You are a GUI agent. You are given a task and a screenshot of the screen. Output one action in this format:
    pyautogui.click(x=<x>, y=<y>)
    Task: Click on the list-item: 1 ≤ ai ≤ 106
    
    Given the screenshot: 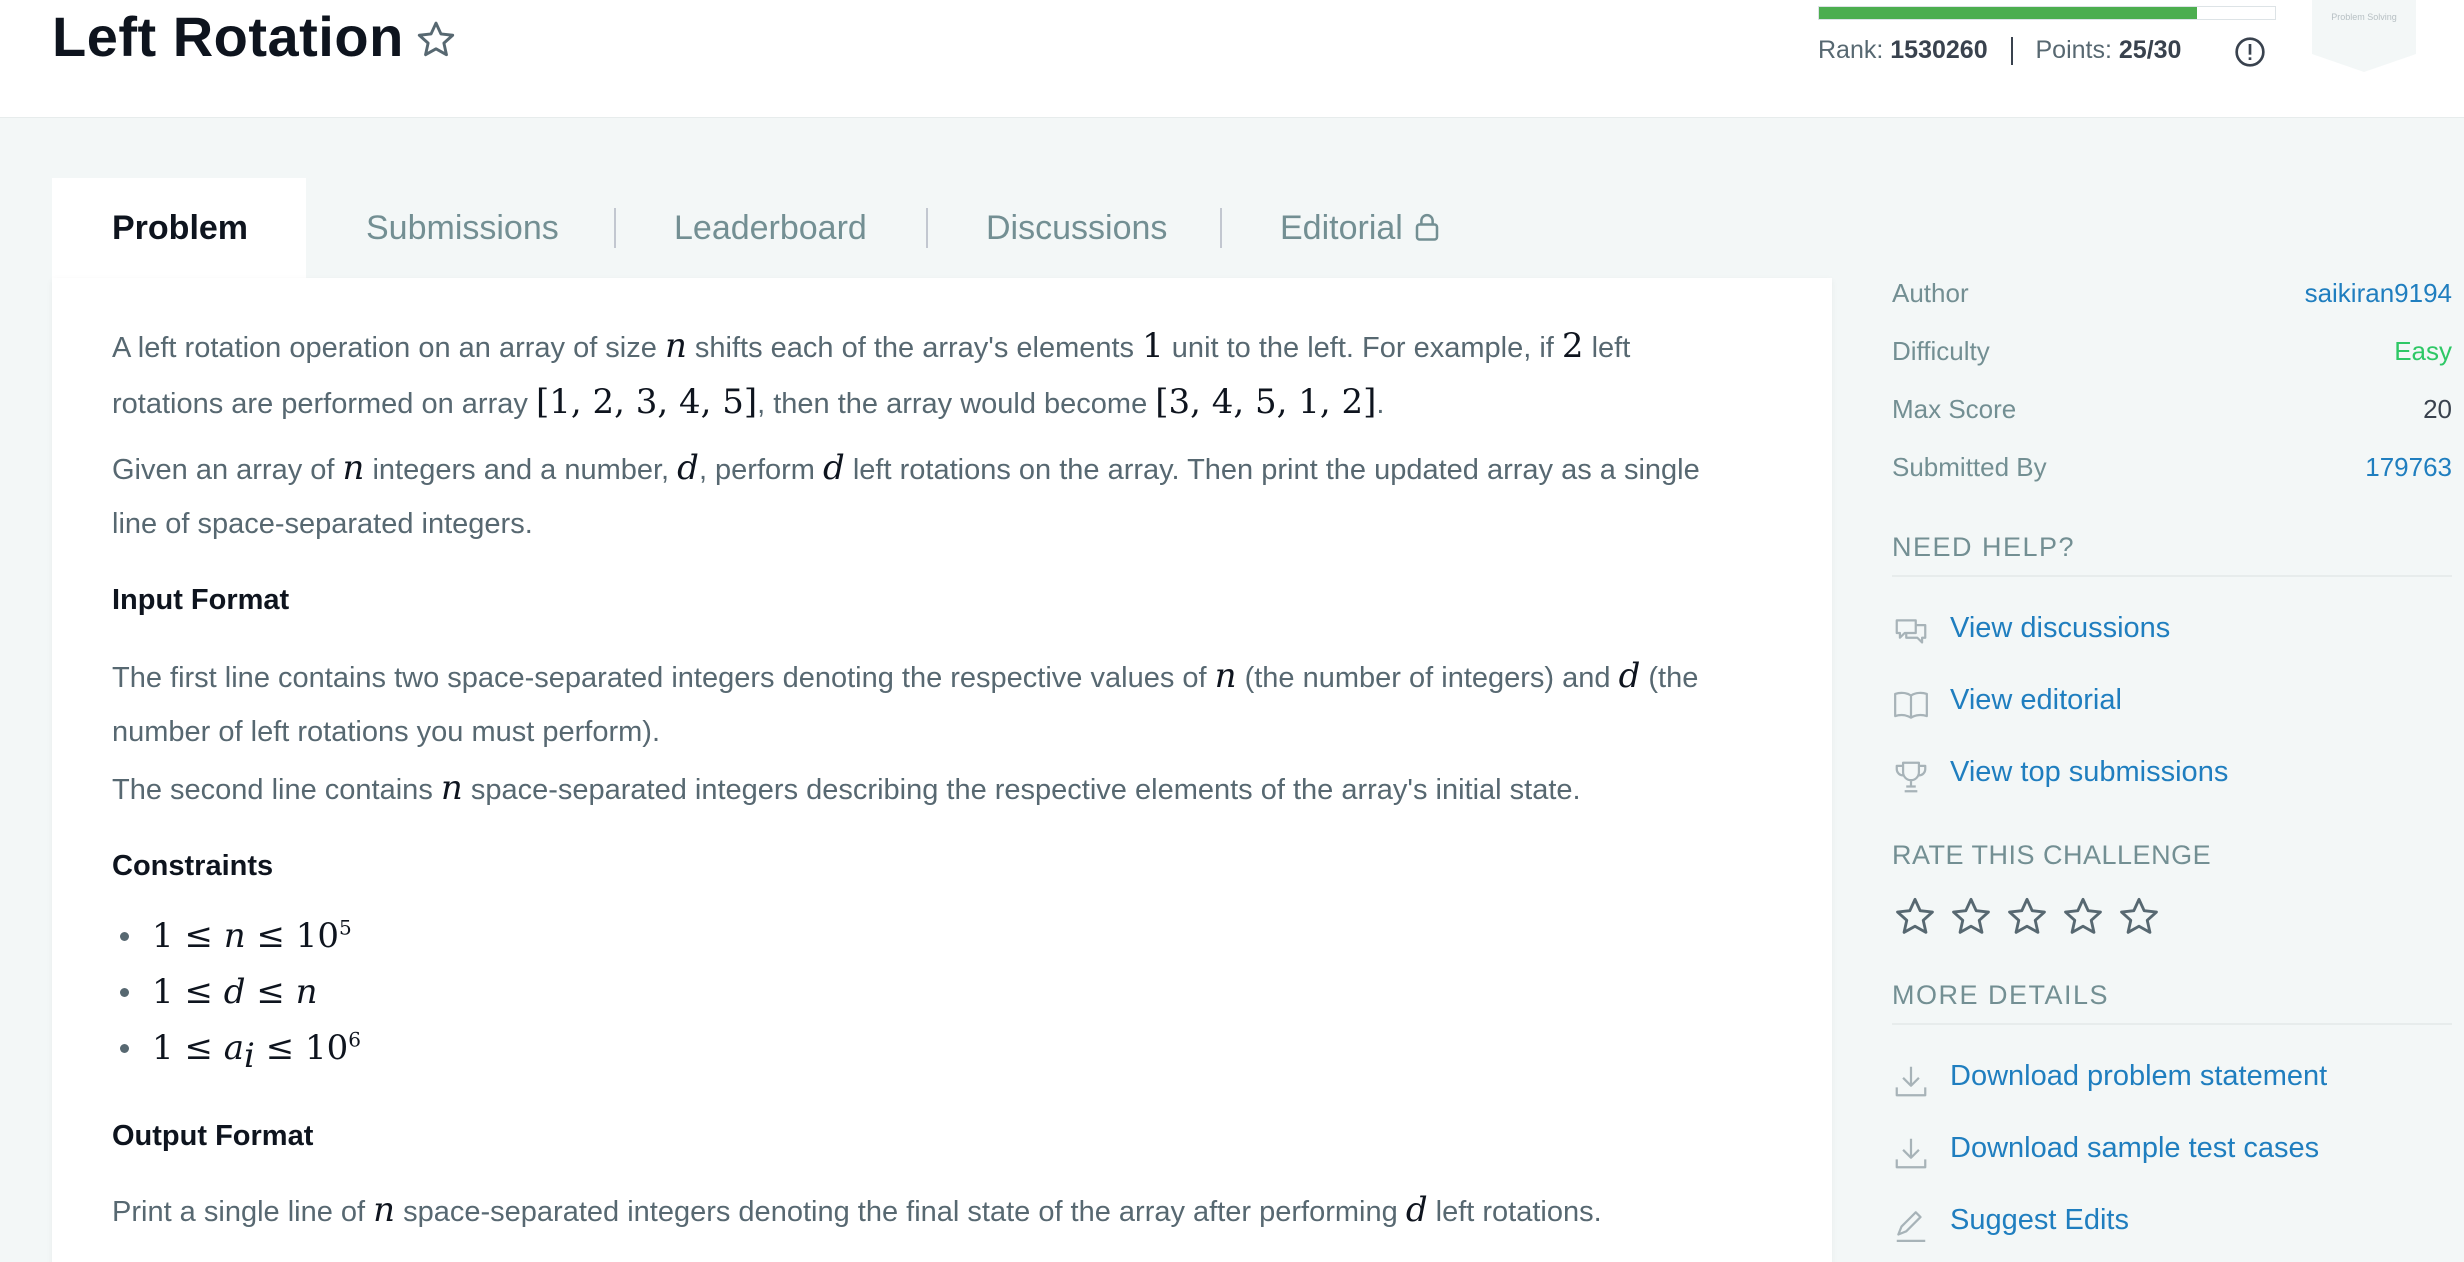 What is the action you would take?
    pyautogui.click(x=512, y=1048)
    